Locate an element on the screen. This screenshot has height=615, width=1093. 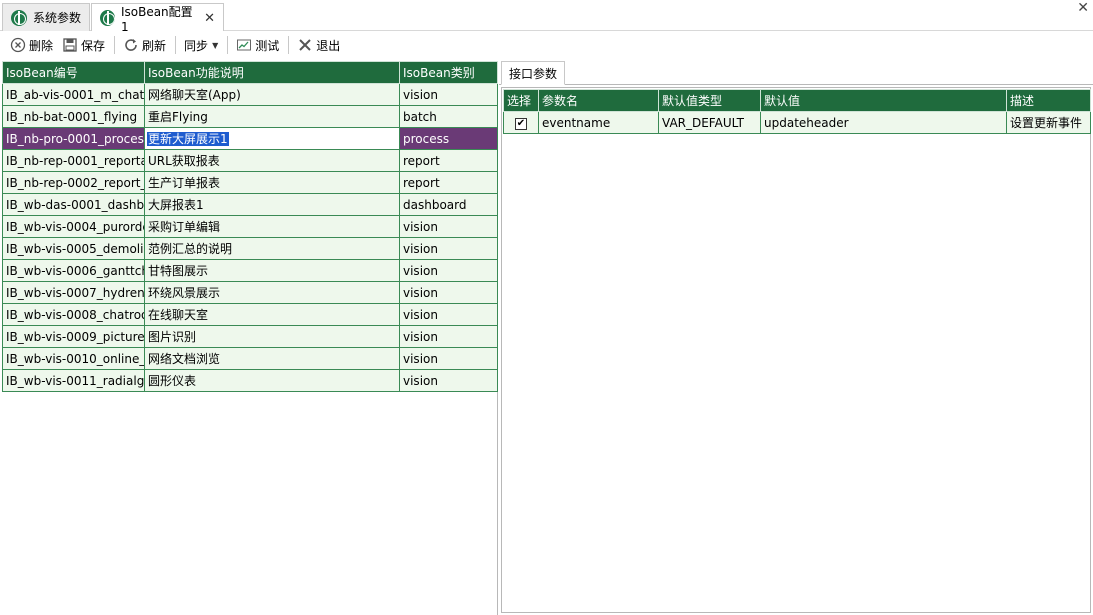
table-row: IB_wb-das-0001_dashboard大屏报表1dashboard is located at coordinates (250, 204).